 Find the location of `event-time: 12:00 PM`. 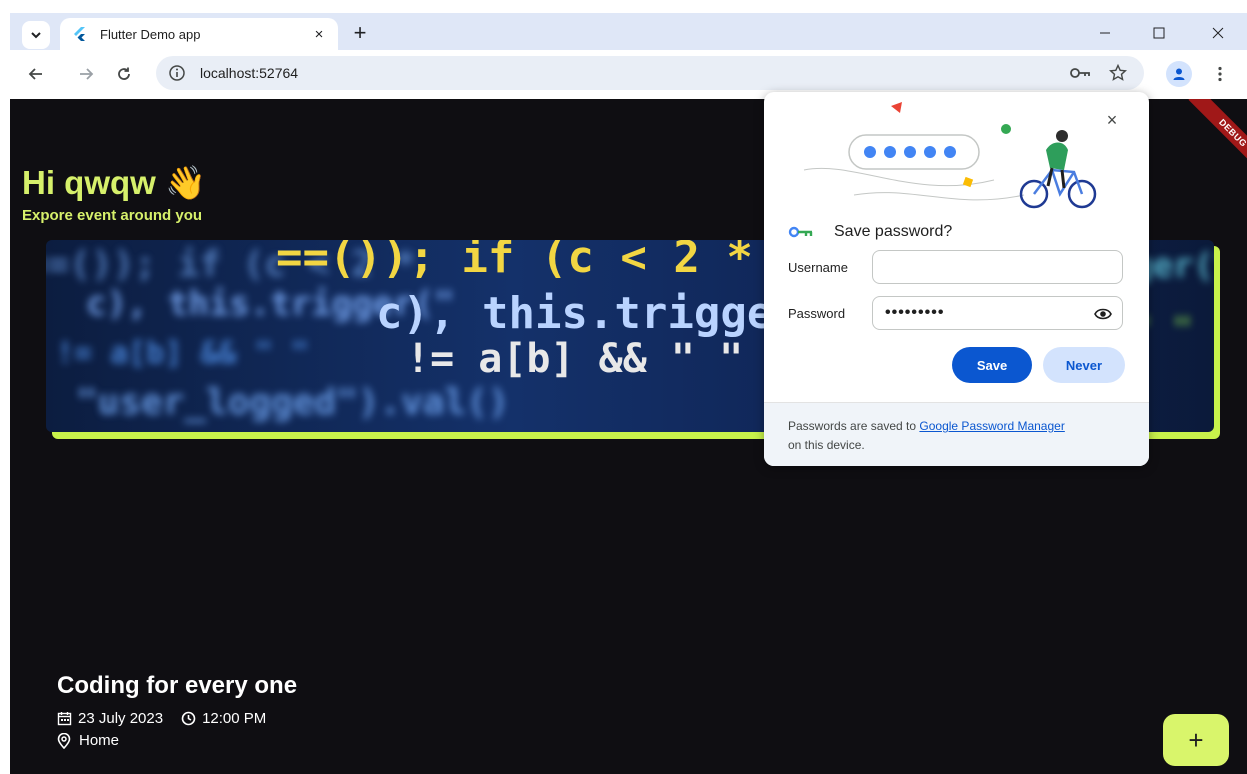

event-time: 12:00 PM is located at coordinates (234, 718).